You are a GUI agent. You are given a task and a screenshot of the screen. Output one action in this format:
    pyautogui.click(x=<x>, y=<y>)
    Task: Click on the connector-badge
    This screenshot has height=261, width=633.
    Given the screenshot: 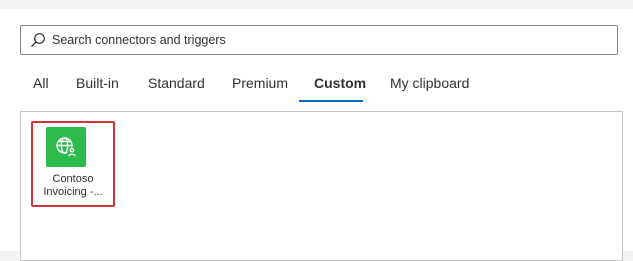 What is the action you would take?
    pyautogui.click(x=66, y=147)
    